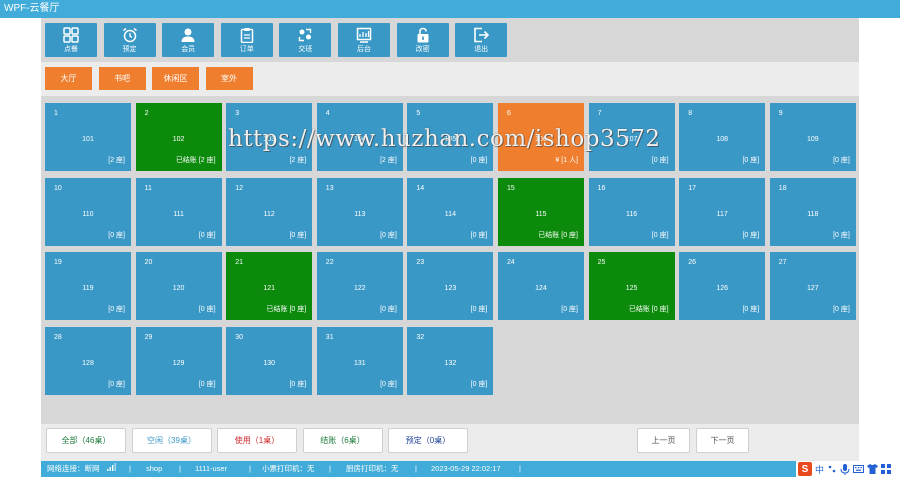 This screenshot has width=900, height=482. Describe the element at coordinates (859, 469) in the screenshot. I see `keyboard-icon` at that location.